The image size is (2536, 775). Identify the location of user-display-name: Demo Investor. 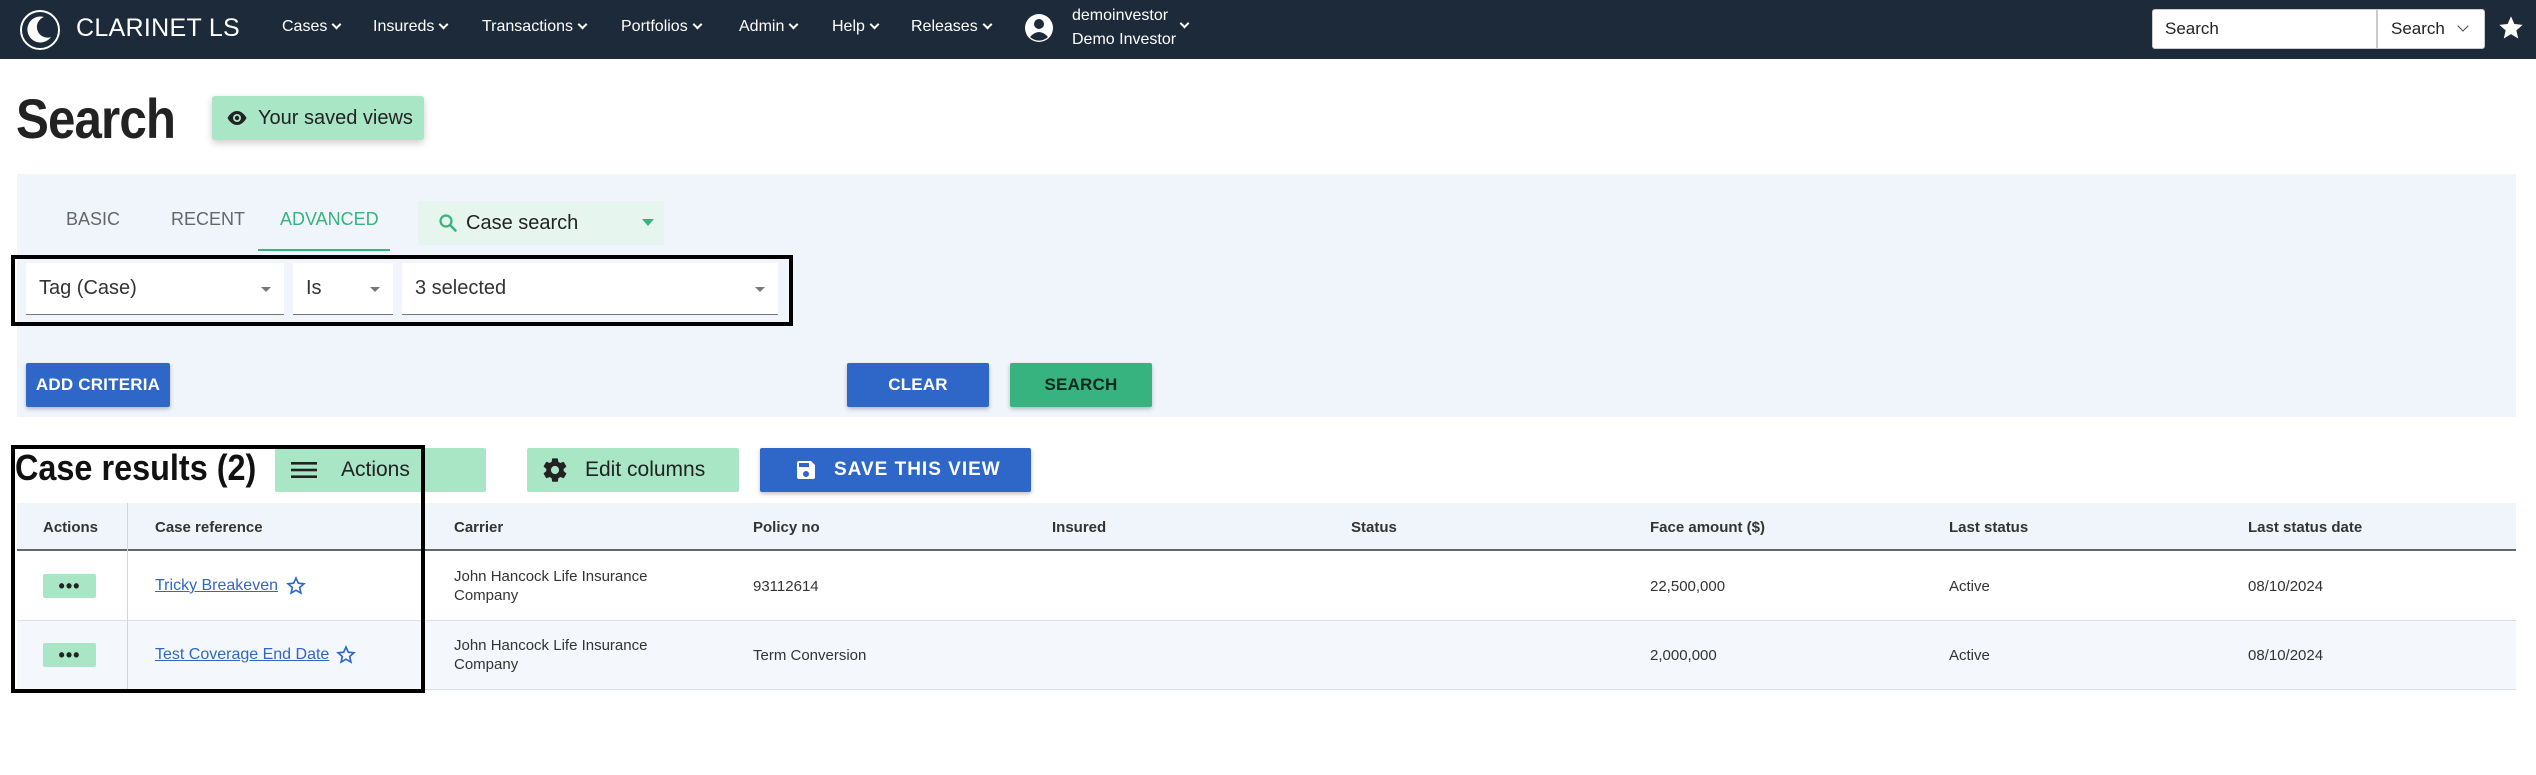
(1124, 39).